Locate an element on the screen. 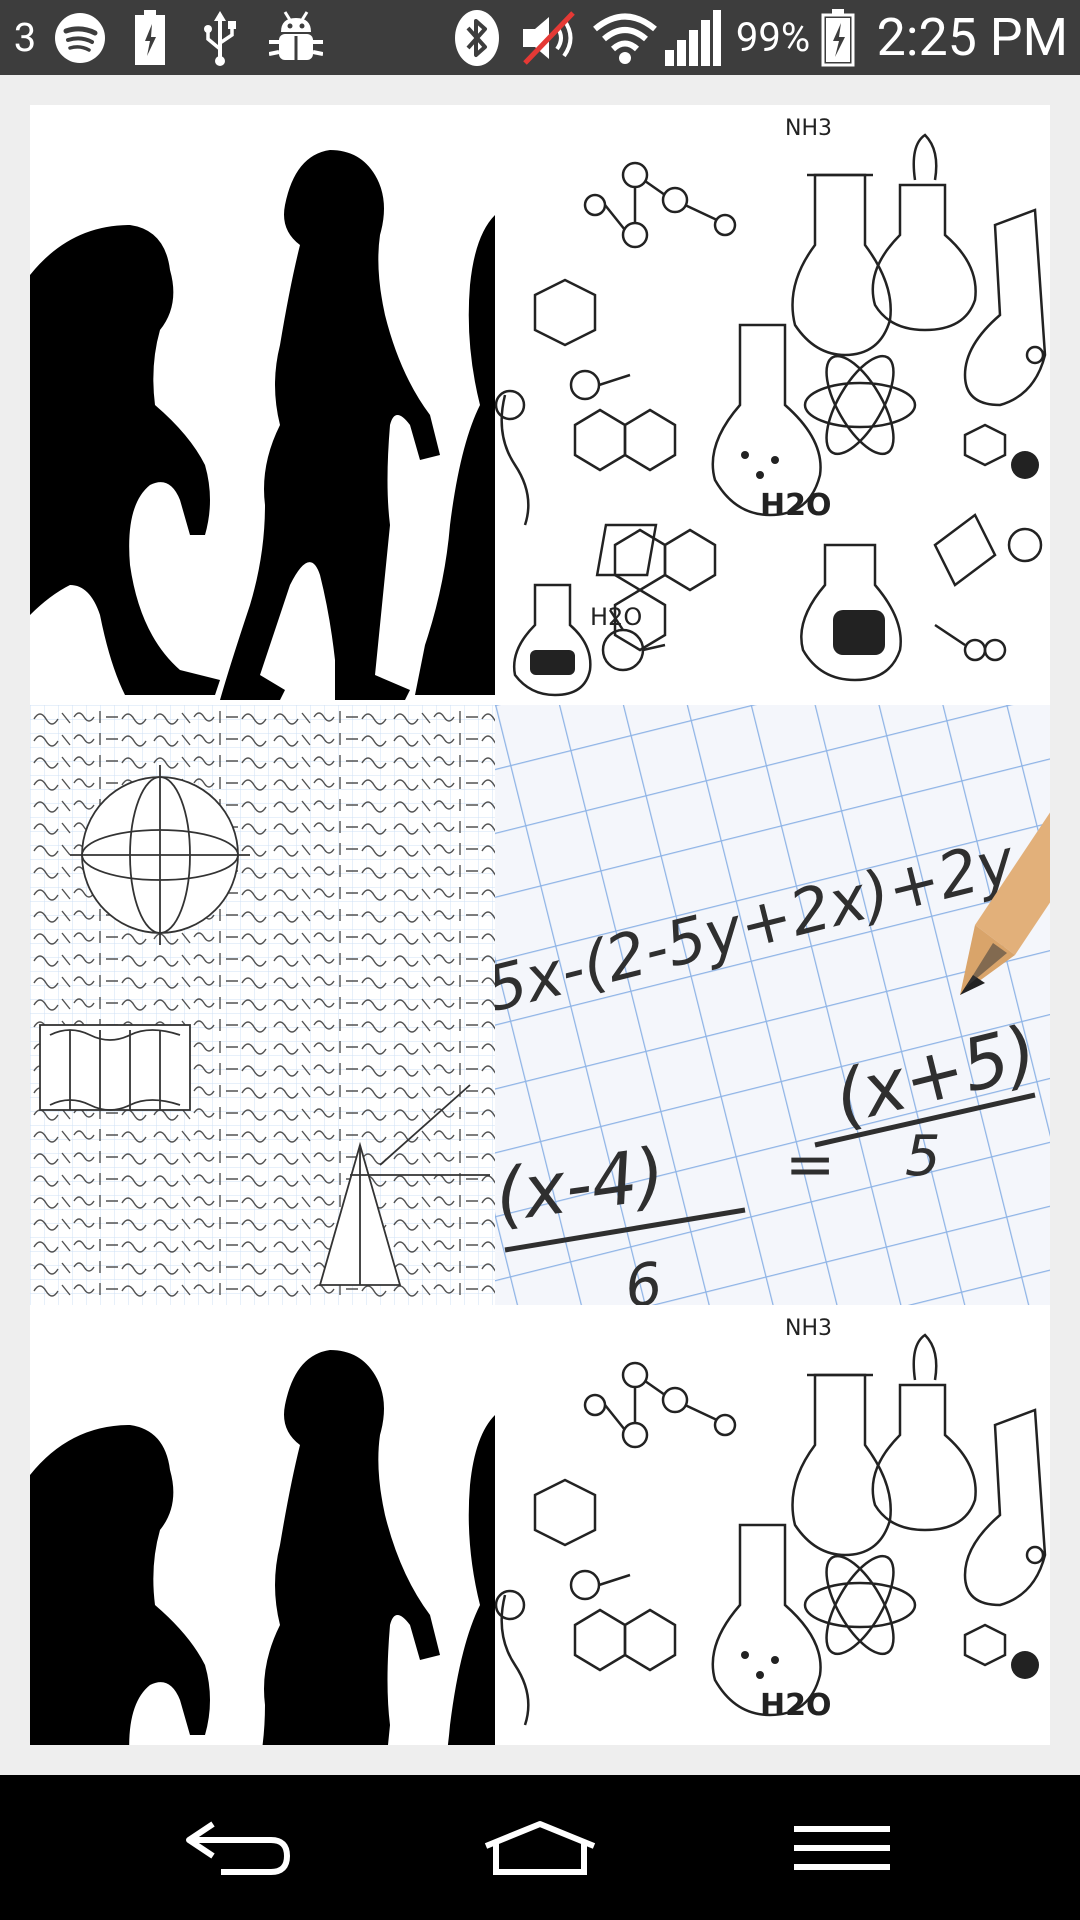 The height and width of the screenshot is (1920, 1080). back-button is located at coordinates (238, 1847).